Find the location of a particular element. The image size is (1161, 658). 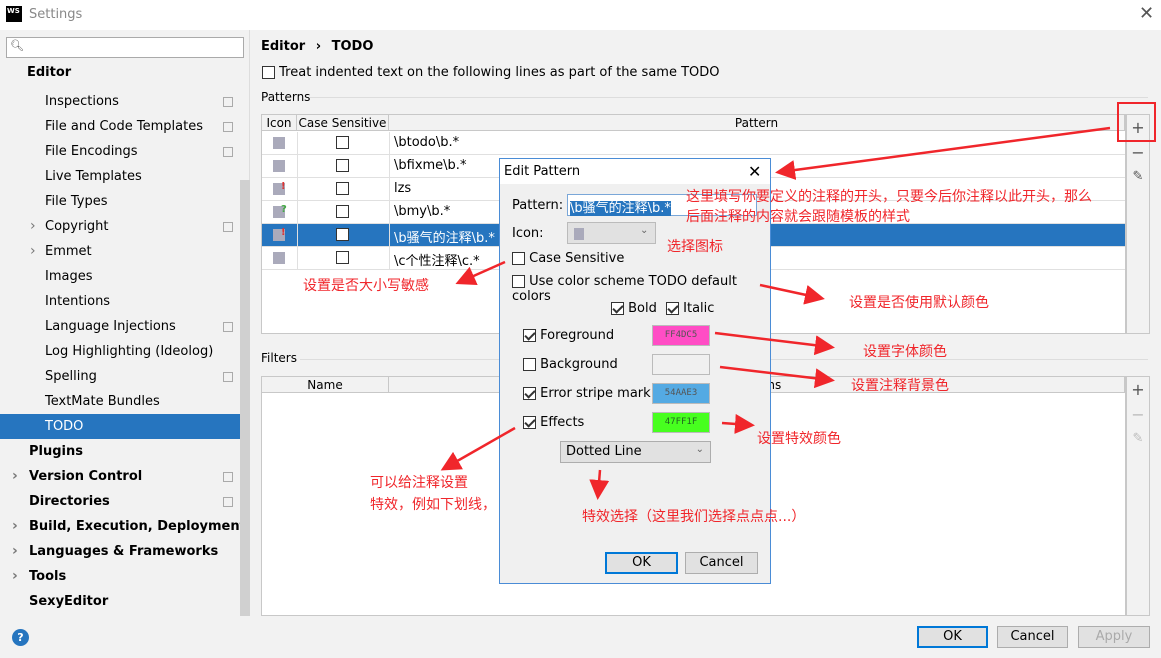

annotation-pattern-2: 后面注释的内容就会跟随模板的样式 is located at coordinates (798, 217).